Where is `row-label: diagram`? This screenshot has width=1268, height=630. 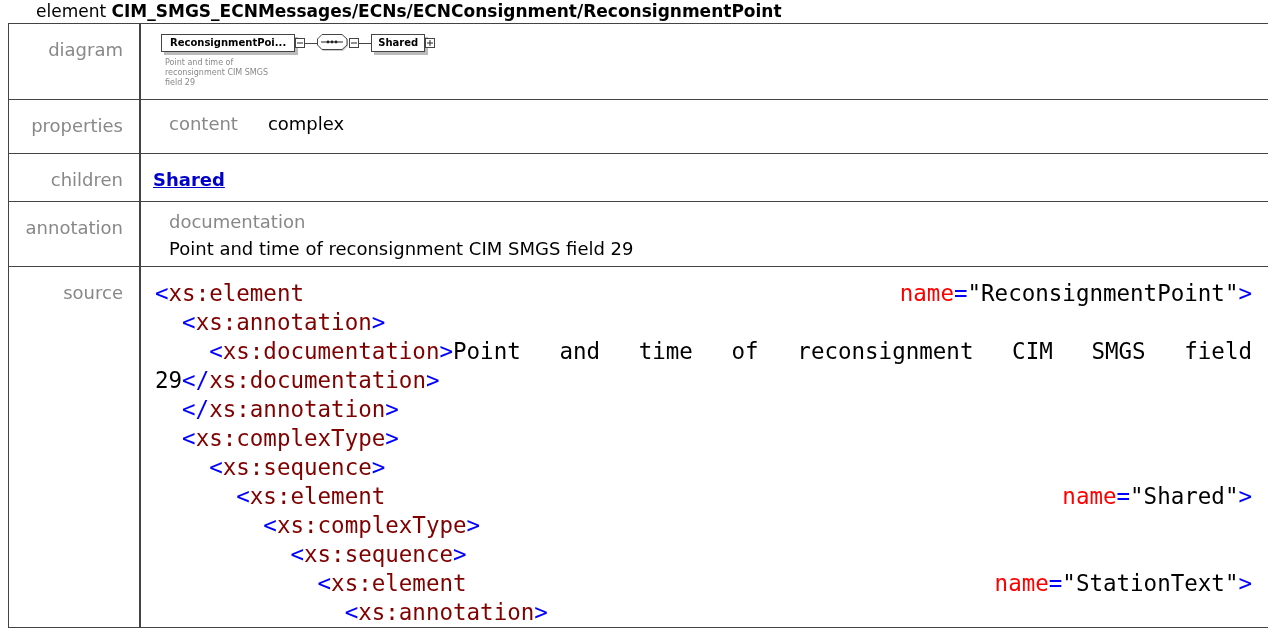 row-label: diagram is located at coordinates (85, 49).